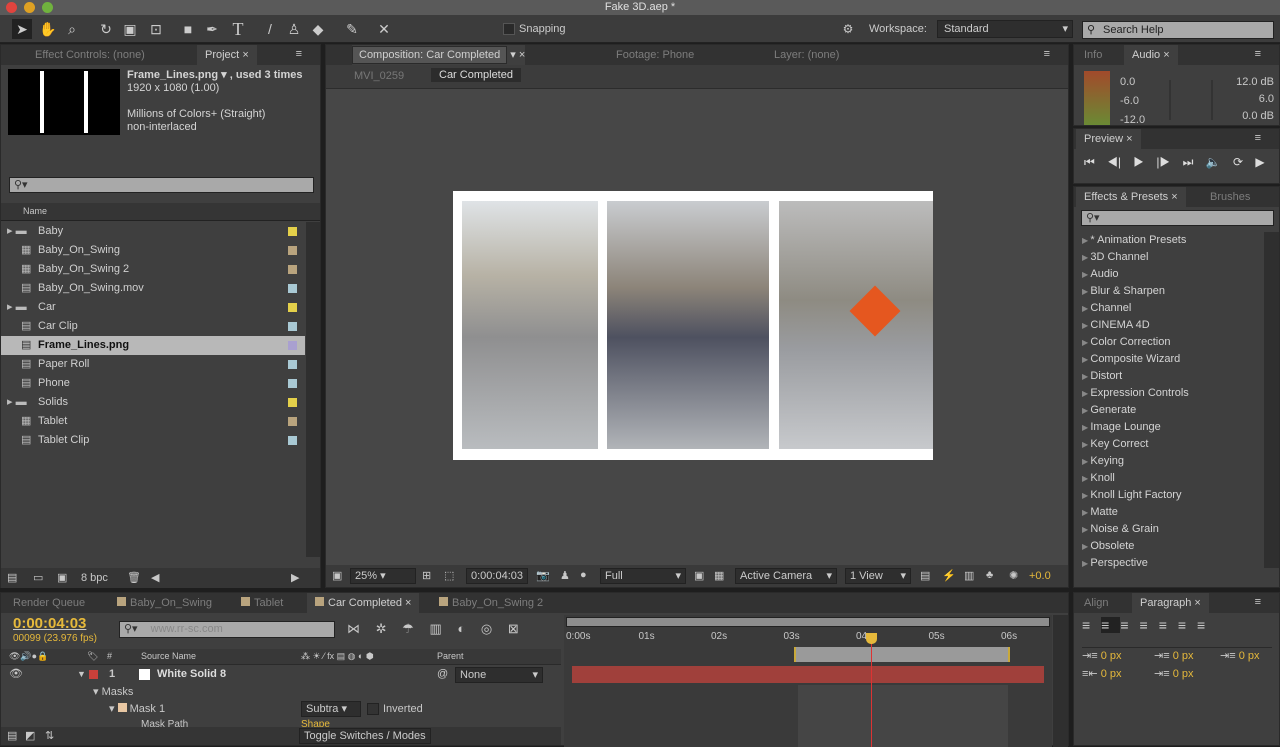 This screenshot has width=1280, height=747. Describe the element at coordinates (509, 29) in the screenshot. I see `snapping-checkbox` at that location.